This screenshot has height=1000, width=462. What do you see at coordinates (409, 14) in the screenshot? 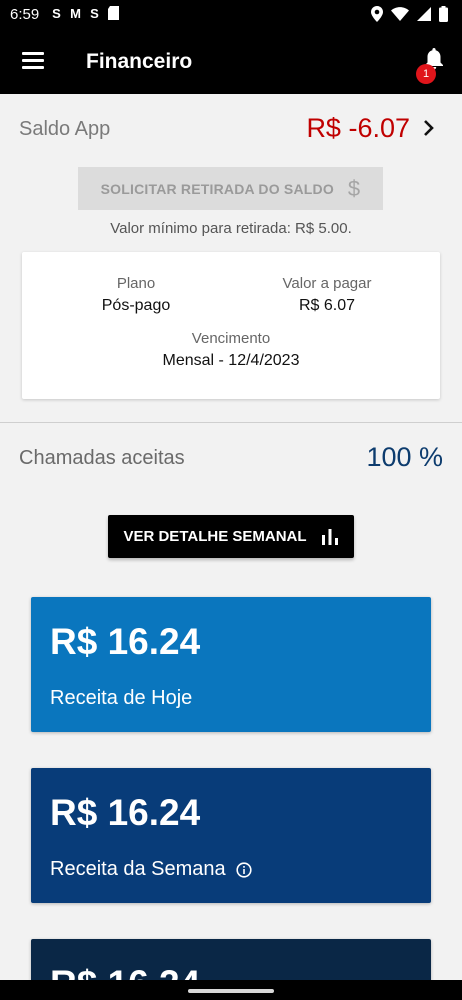
I see `status-system-icons` at bounding box center [409, 14].